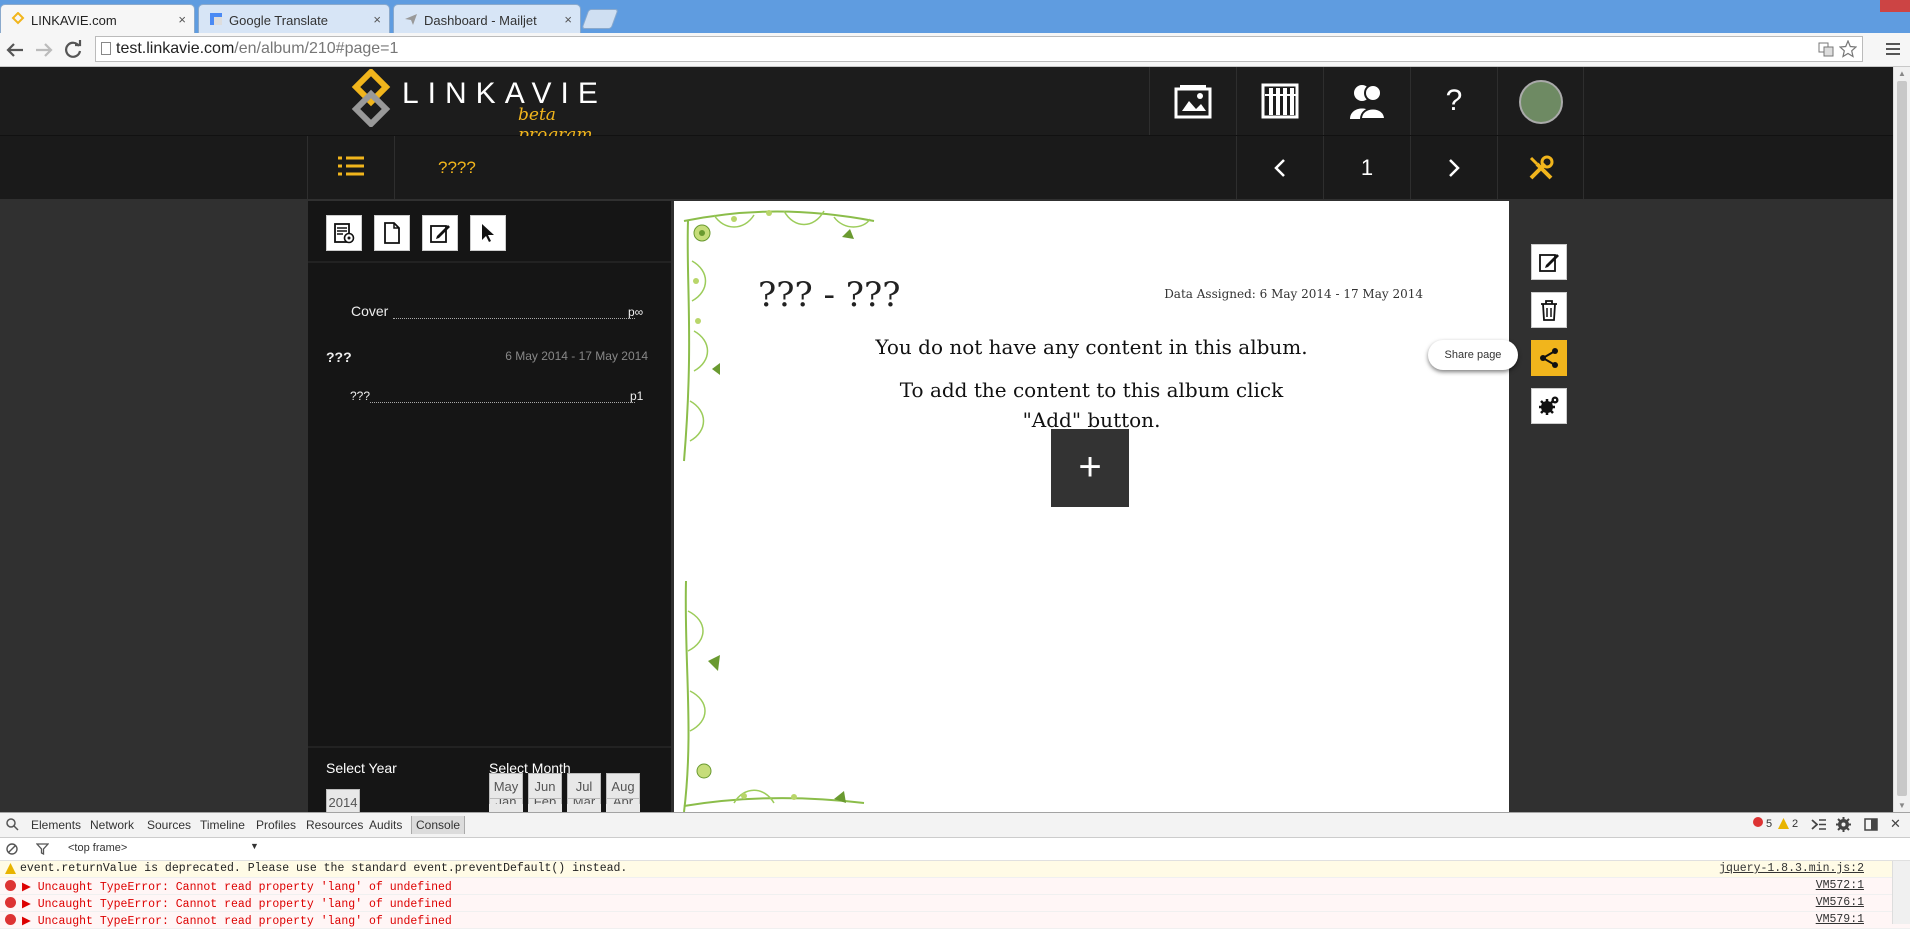  What do you see at coordinates (829, 295) in the screenshot?
I see `album-title: ??? - ???` at bounding box center [829, 295].